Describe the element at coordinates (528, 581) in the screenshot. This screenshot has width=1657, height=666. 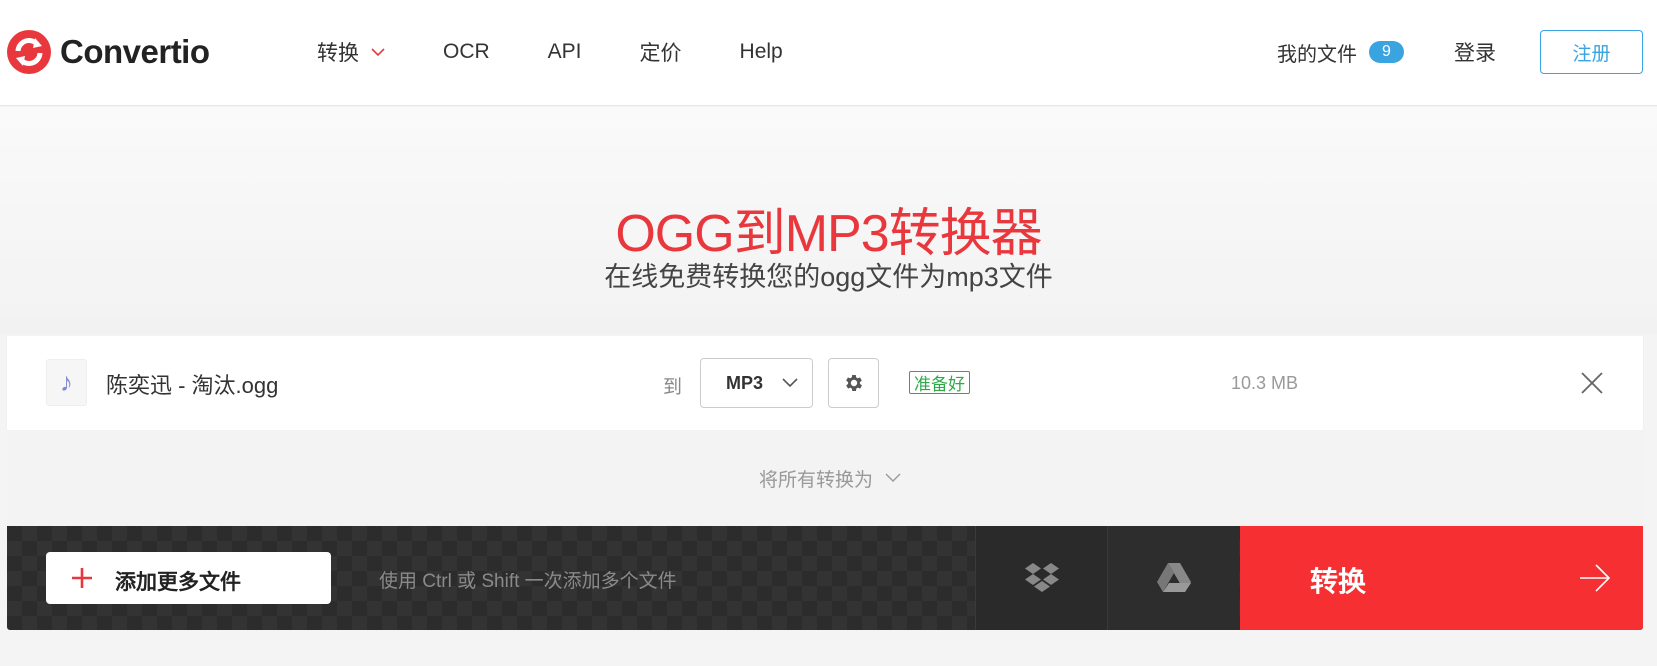
I see `multi-select-hint: 使用 Ctrl 或 Shift 一次添加多个文件` at that location.